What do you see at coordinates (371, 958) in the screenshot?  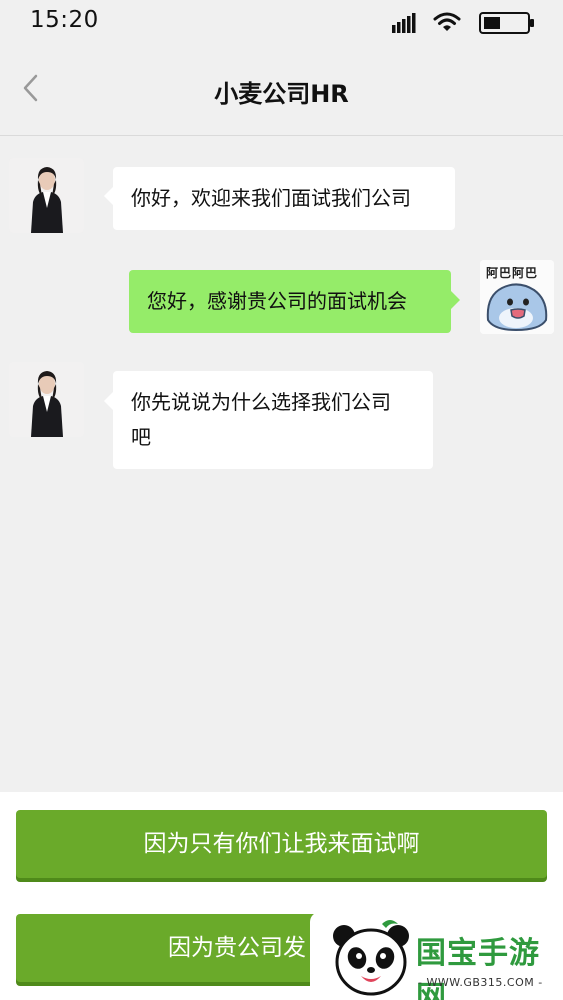 I see `panda-logo-icon` at bounding box center [371, 958].